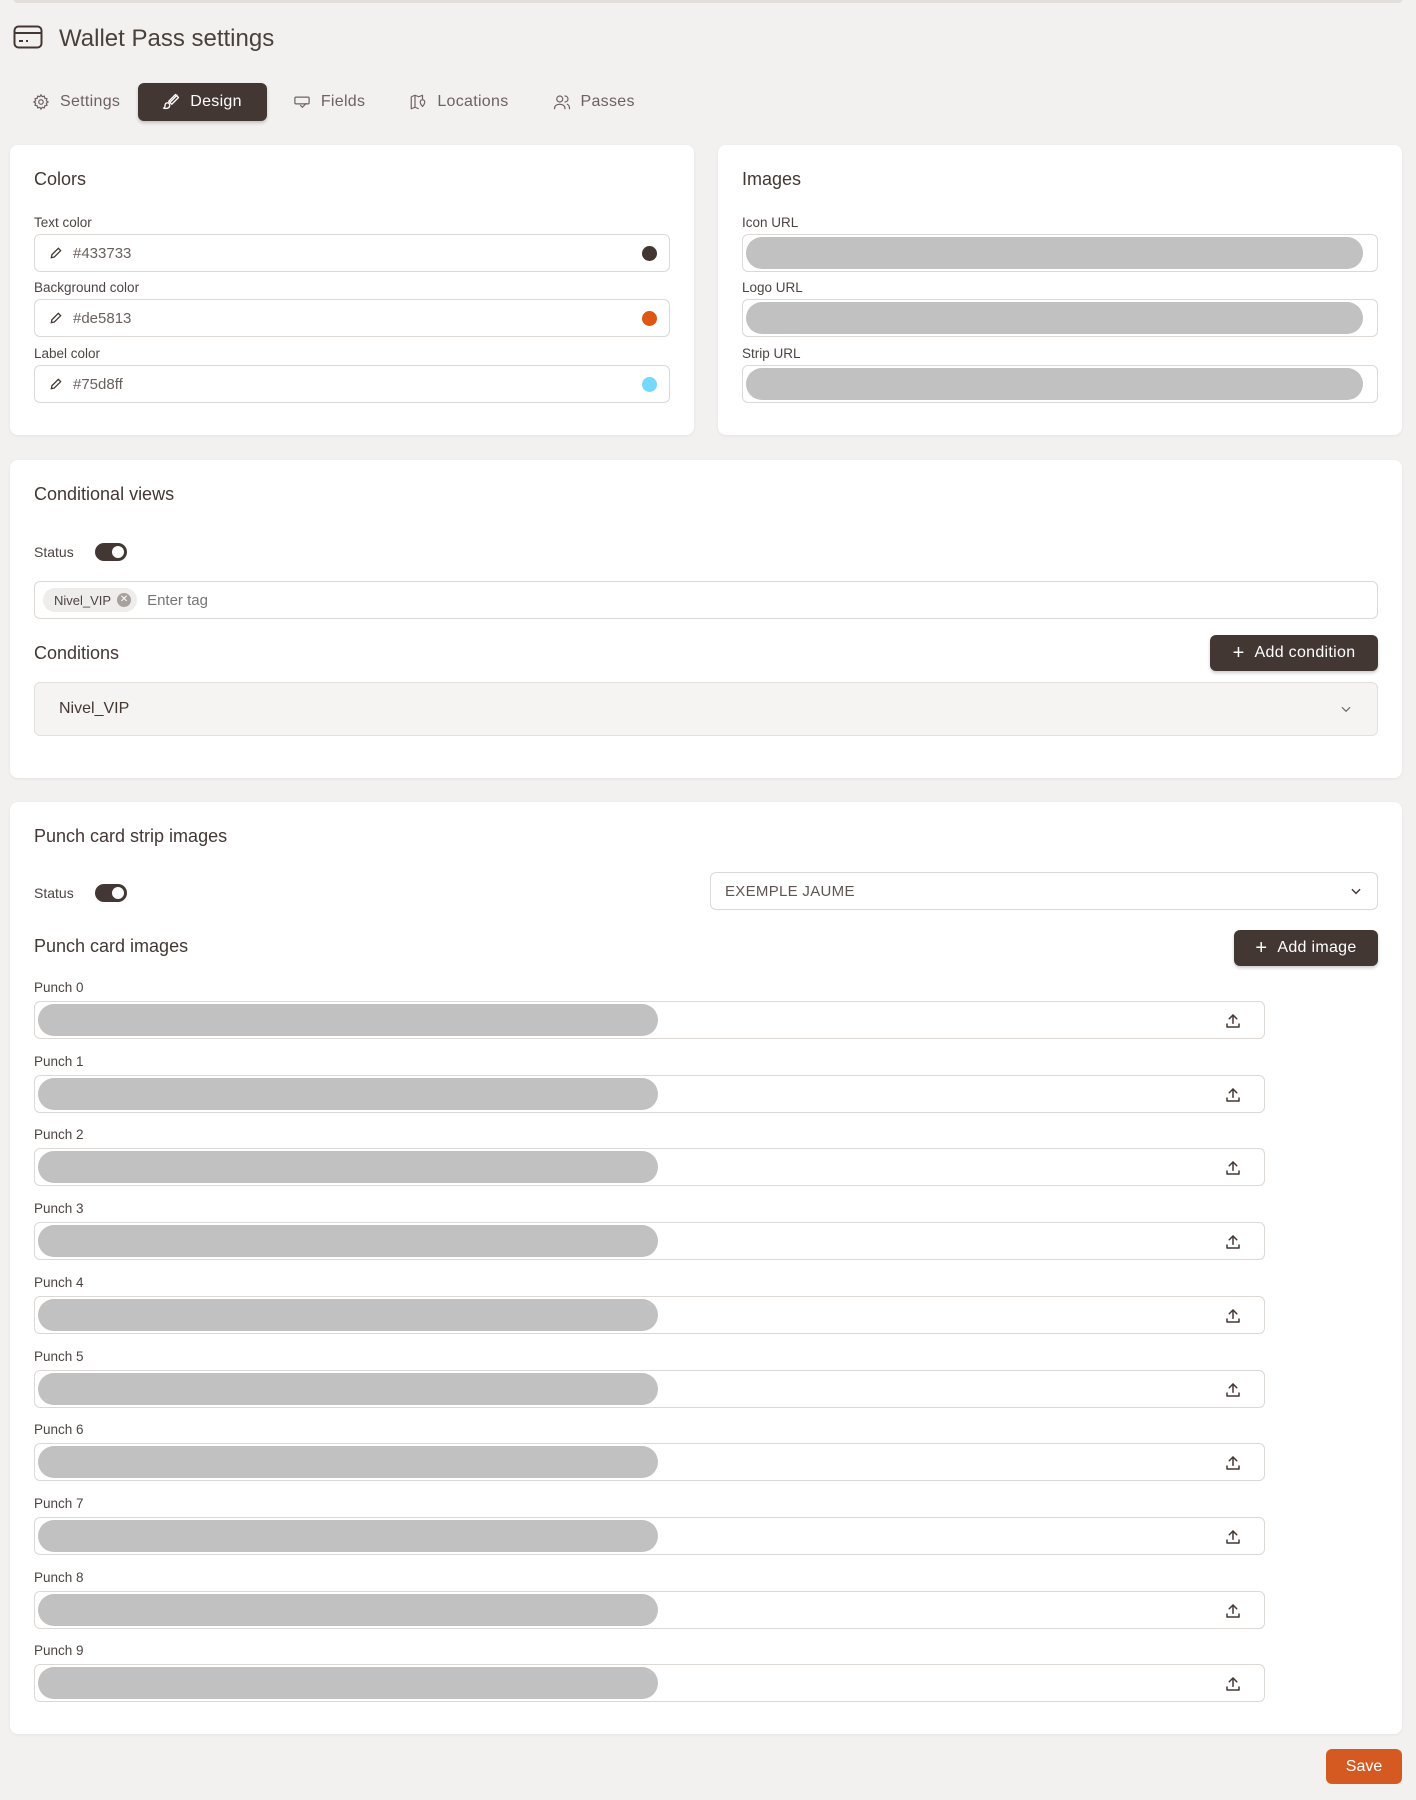 The image size is (1416, 1800). I want to click on punch-label: Punch 2, so click(59, 1134).